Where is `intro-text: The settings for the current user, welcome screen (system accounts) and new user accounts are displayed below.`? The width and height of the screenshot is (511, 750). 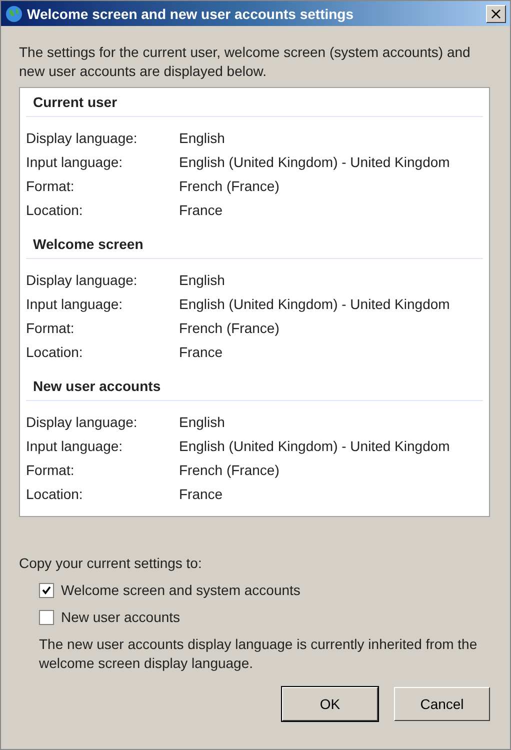
intro-text: The settings for the current user, welcome screen (system accounts) and new user accounts are displayed below. is located at coordinates (245, 62).